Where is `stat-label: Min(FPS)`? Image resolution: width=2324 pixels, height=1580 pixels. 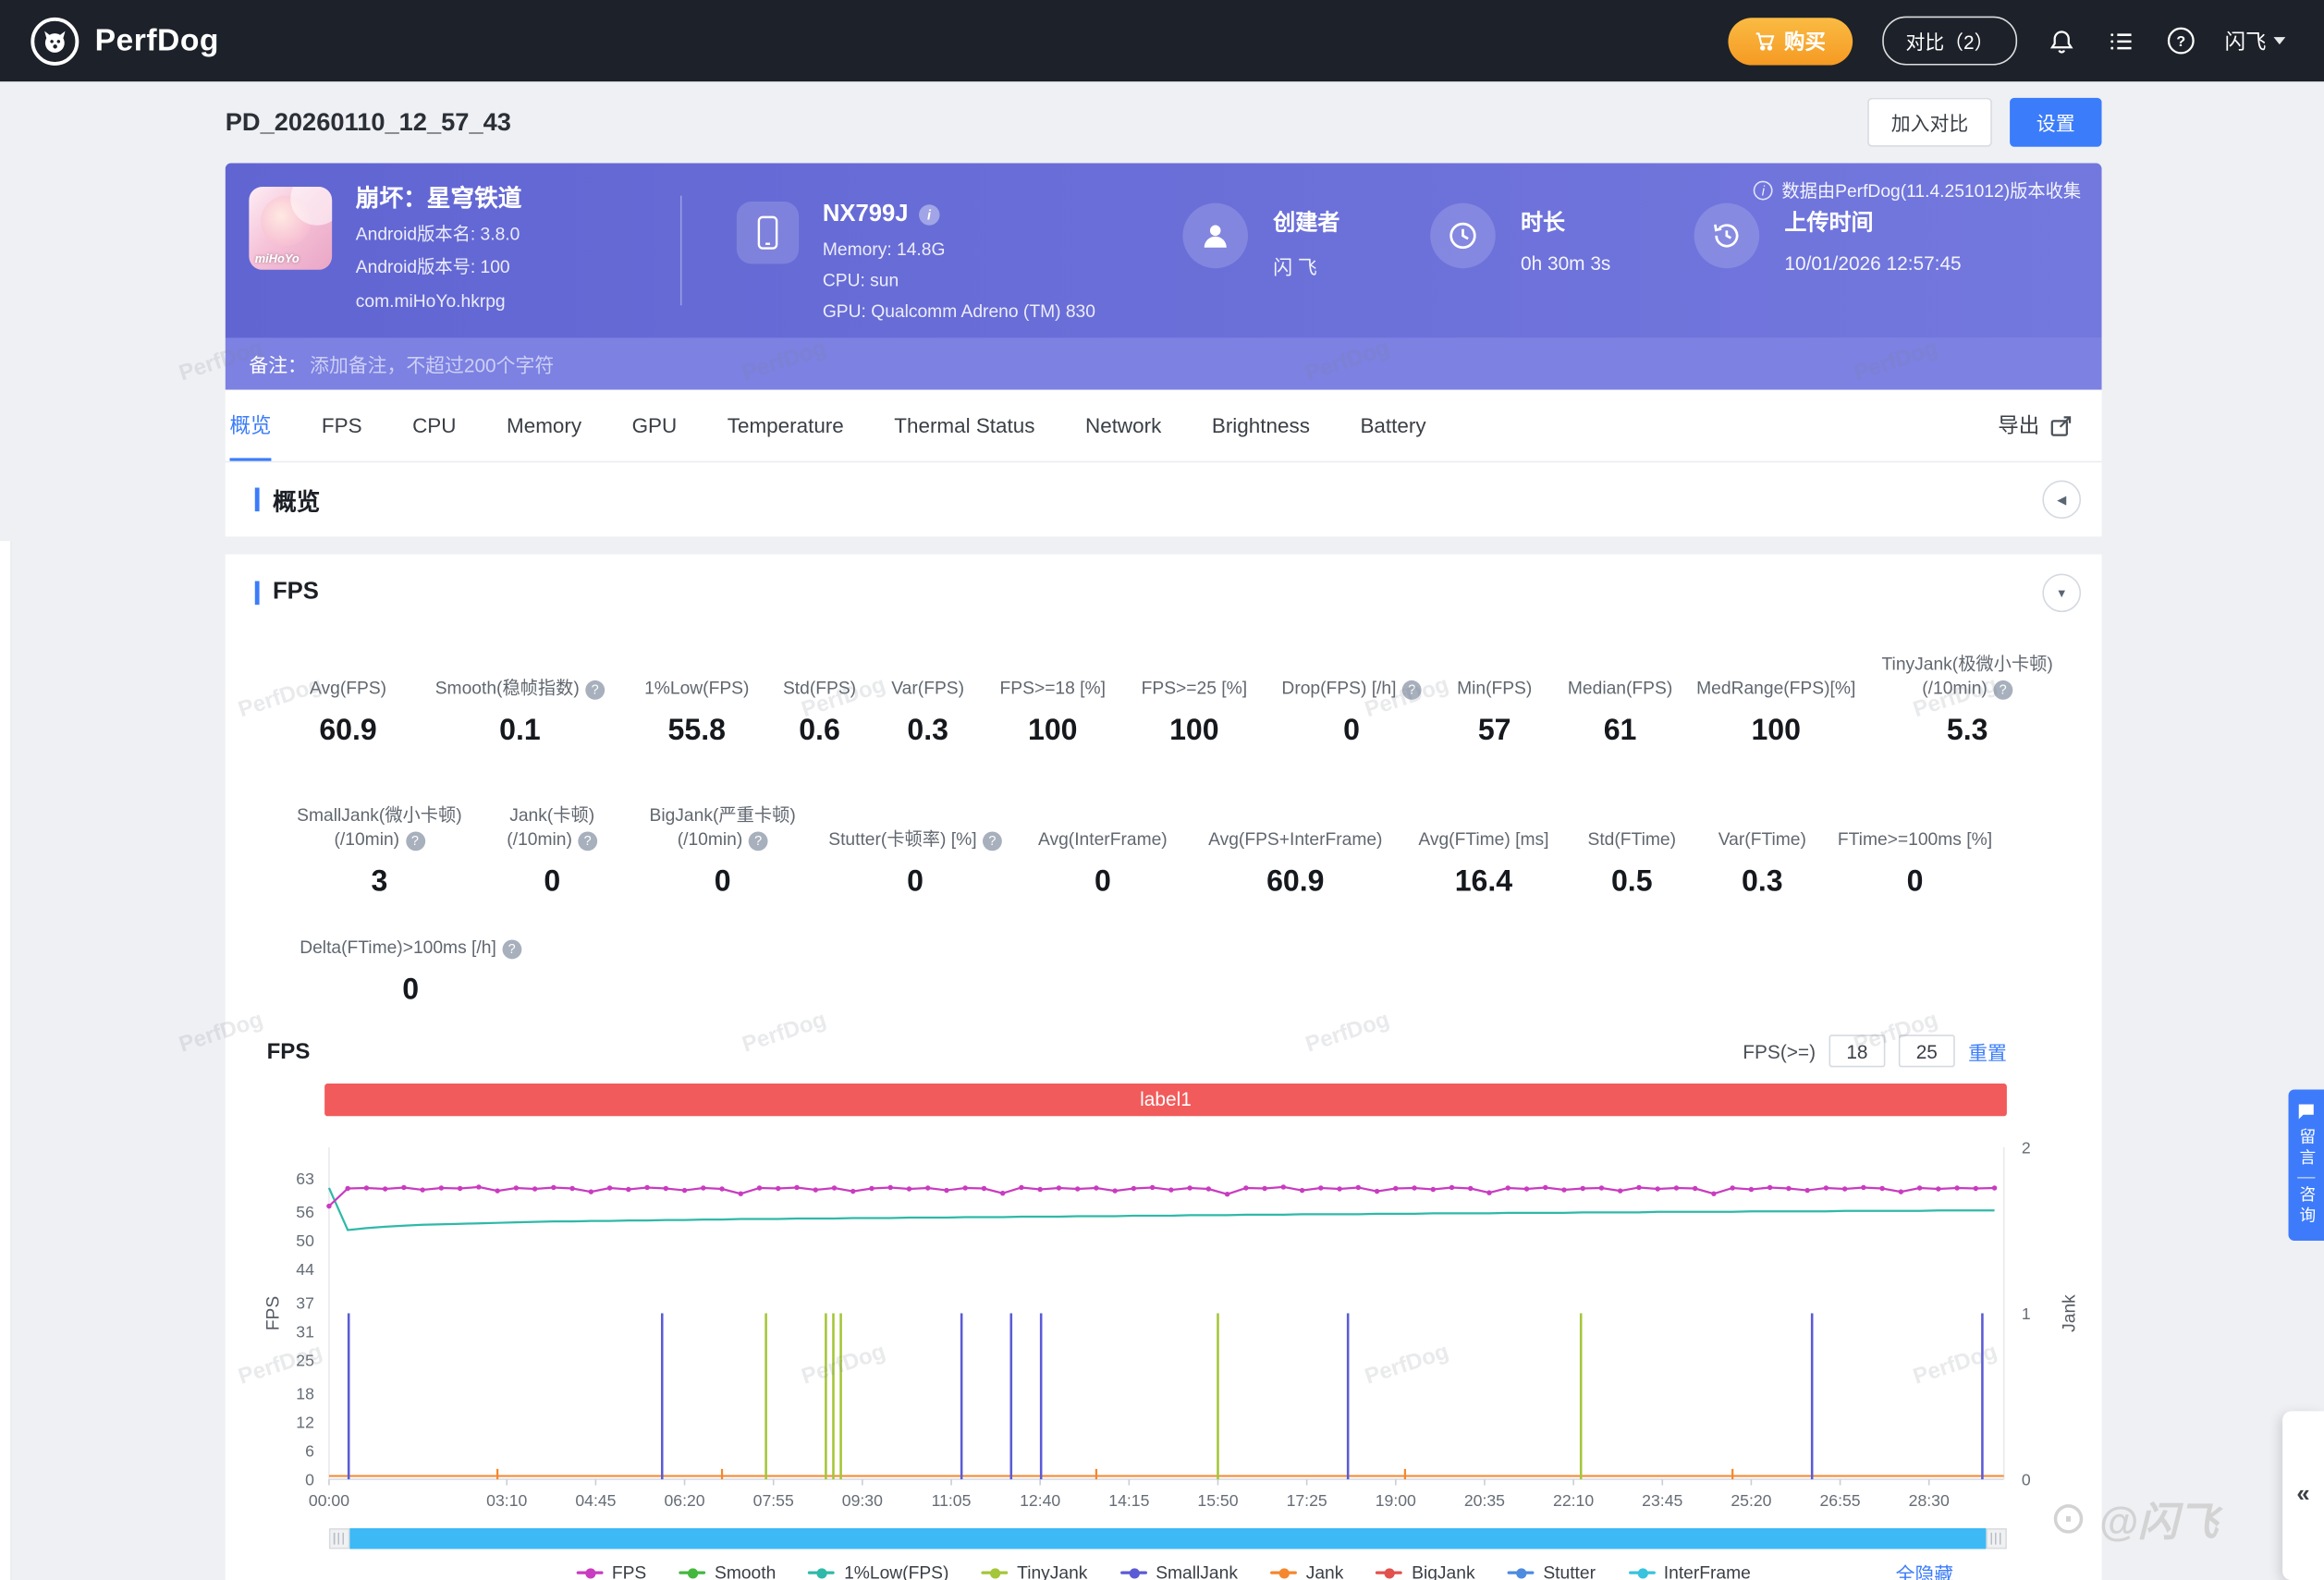
stat-label: Min(FPS) is located at coordinates (1495, 688).